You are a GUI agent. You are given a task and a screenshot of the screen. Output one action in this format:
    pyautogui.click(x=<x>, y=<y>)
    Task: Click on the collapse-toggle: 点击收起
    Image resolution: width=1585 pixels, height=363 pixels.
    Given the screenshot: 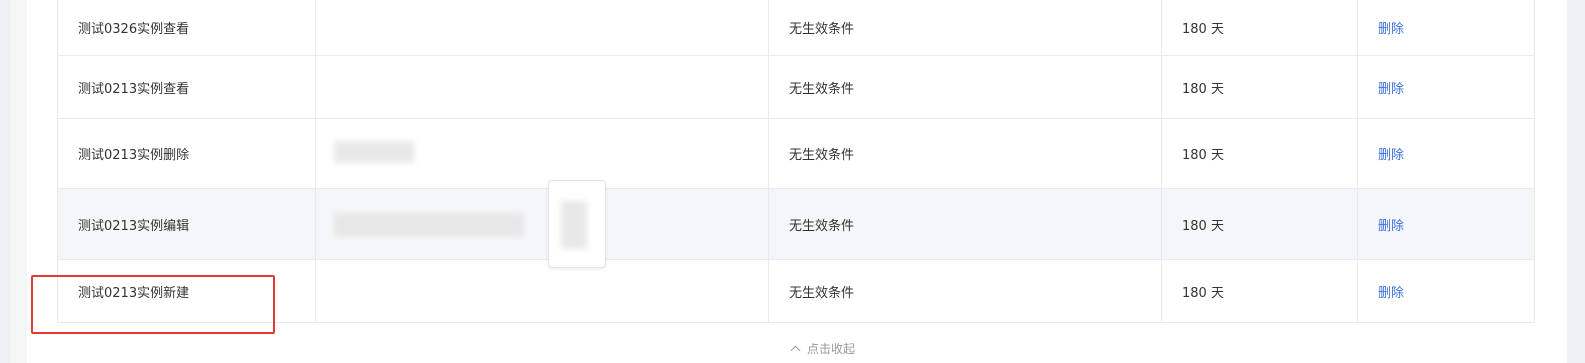 What is the action you would take?
    pyautogui.click(x=823, y=348)
    